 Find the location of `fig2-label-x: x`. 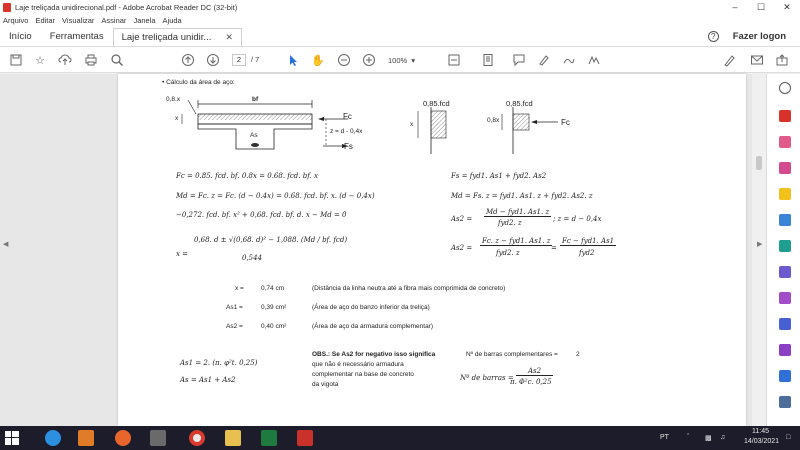

fig2-label-x: x is located at coordinates (412, 124).